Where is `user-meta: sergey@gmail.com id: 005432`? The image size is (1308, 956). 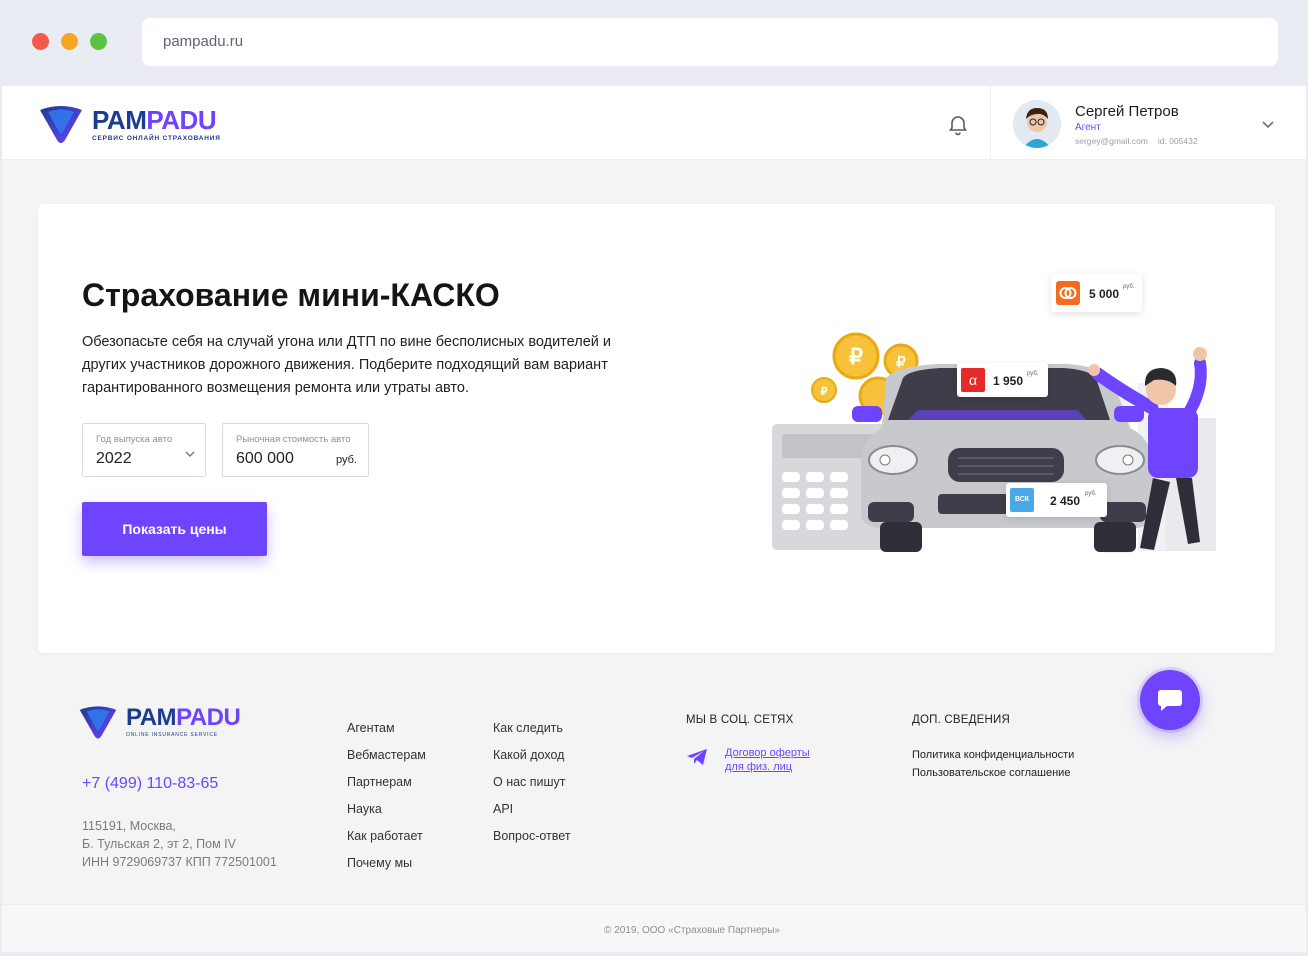 user-meta: sergey@gmail.com id: 005432 is located at coordinates (1136, 141).